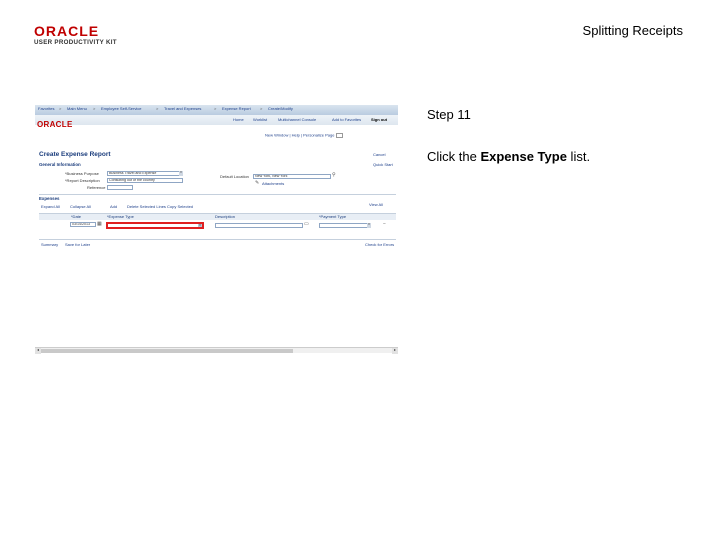  Describe the element at coordinates (145, 173) in the screenshot. I see `business-purpose-select: Business Travel and Expense` at that location.